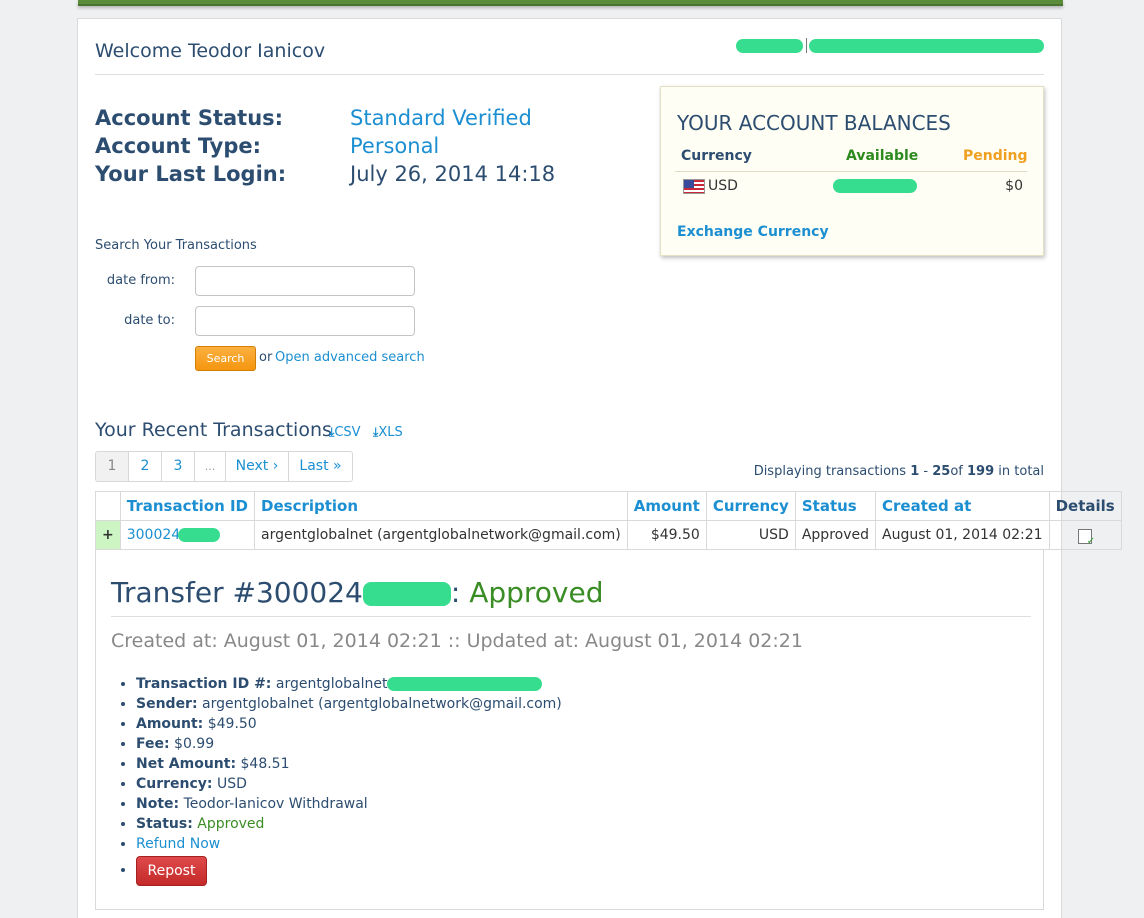 The image size is (1144, 918). I want to click on pagination: 1 2 3 ... Next › Last », so click(224, 466).